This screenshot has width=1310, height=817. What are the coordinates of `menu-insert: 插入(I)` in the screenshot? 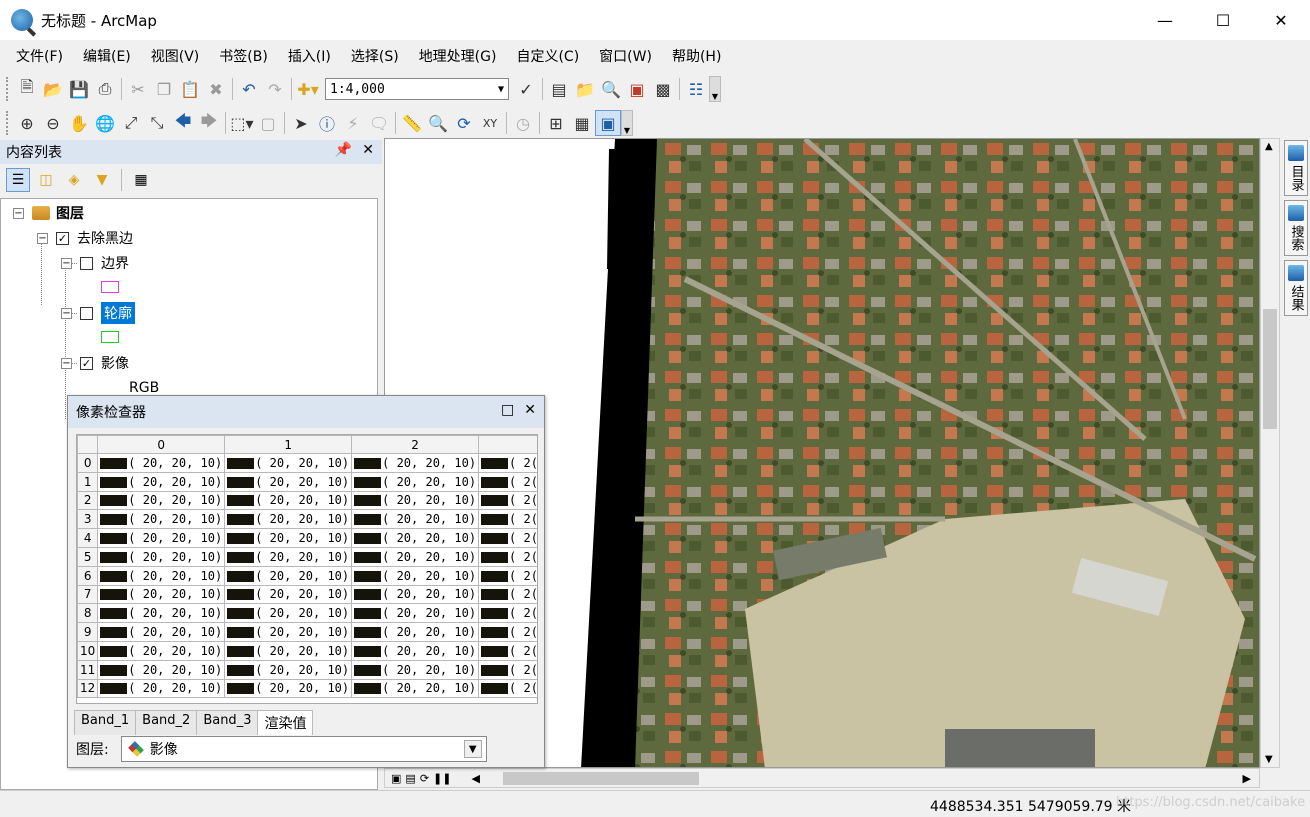 It's located at (309, 56).